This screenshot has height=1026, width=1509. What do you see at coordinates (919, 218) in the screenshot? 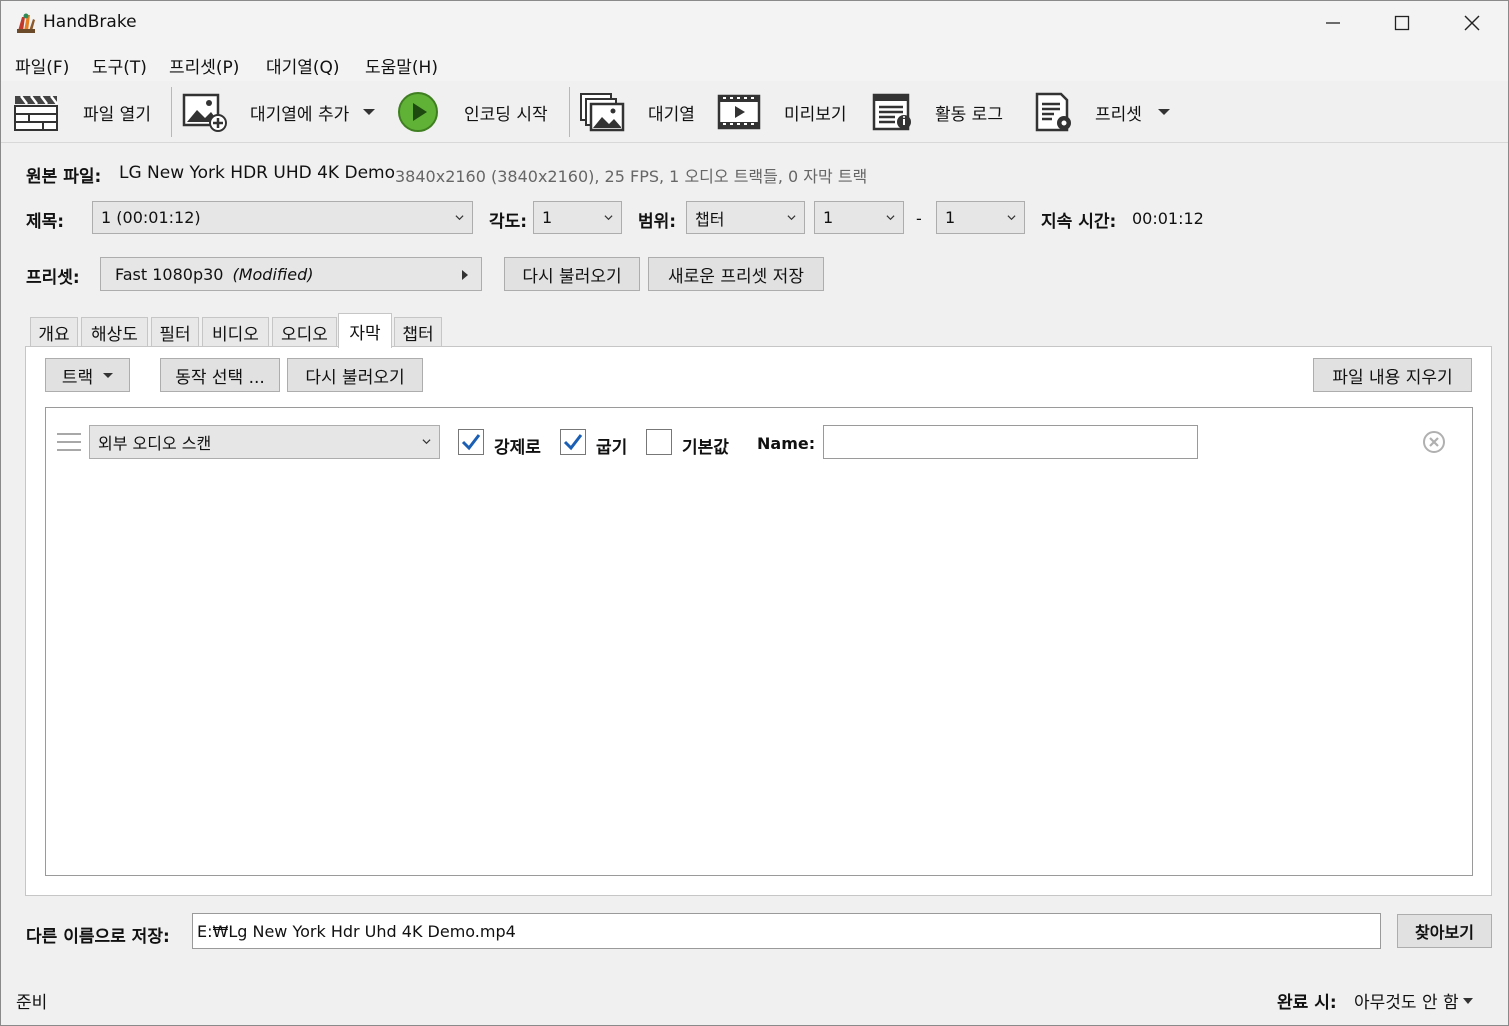
I see `range-dash: -` at bounding box center [919, 218].